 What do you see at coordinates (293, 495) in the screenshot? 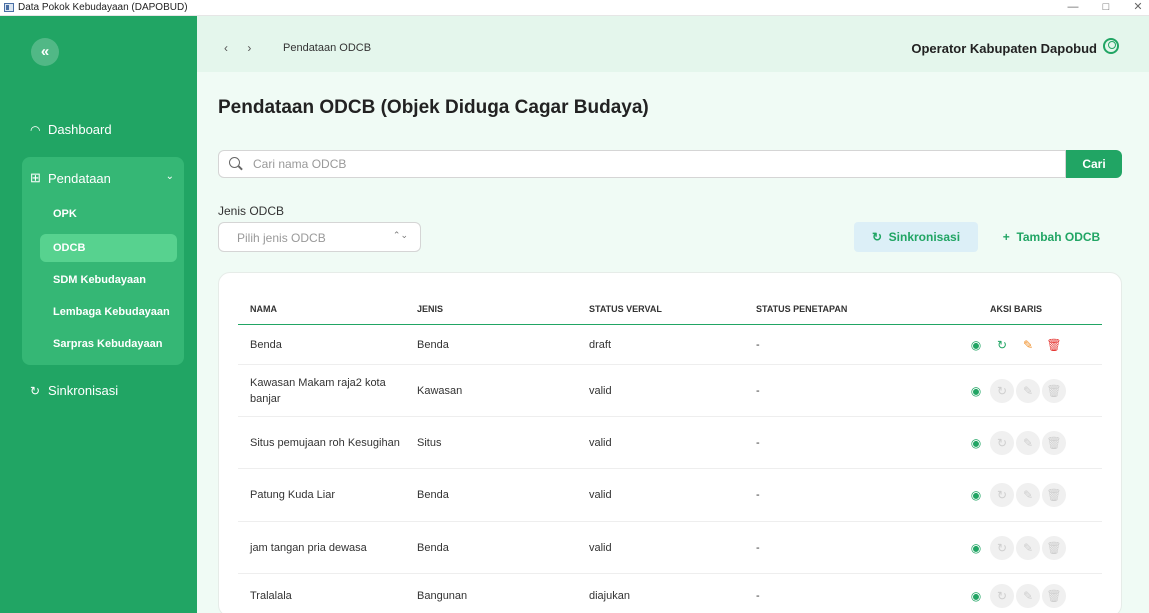
I see `cell-nama: Patung Kuda Liar` at bounding box center [293, 495].